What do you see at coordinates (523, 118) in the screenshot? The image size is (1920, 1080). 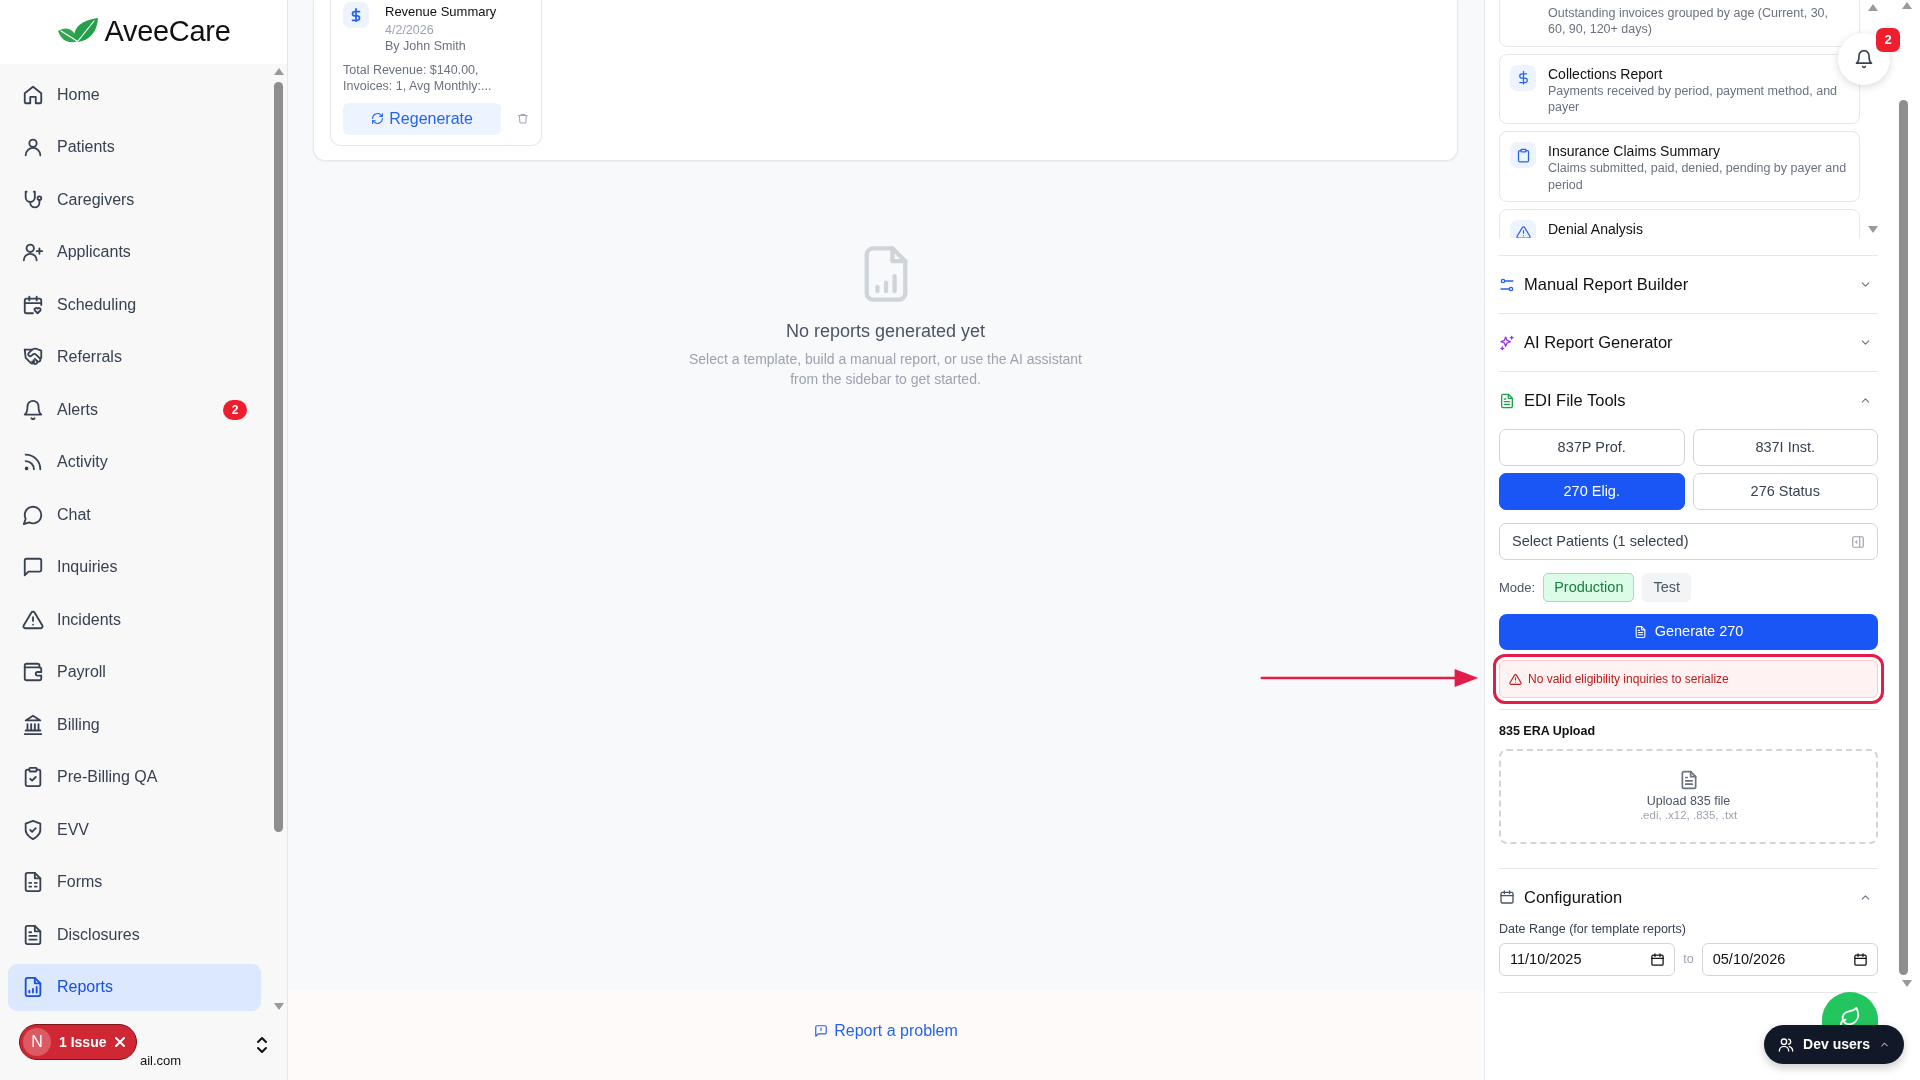 I see `trash-icon` at bounding box center [523, 118].